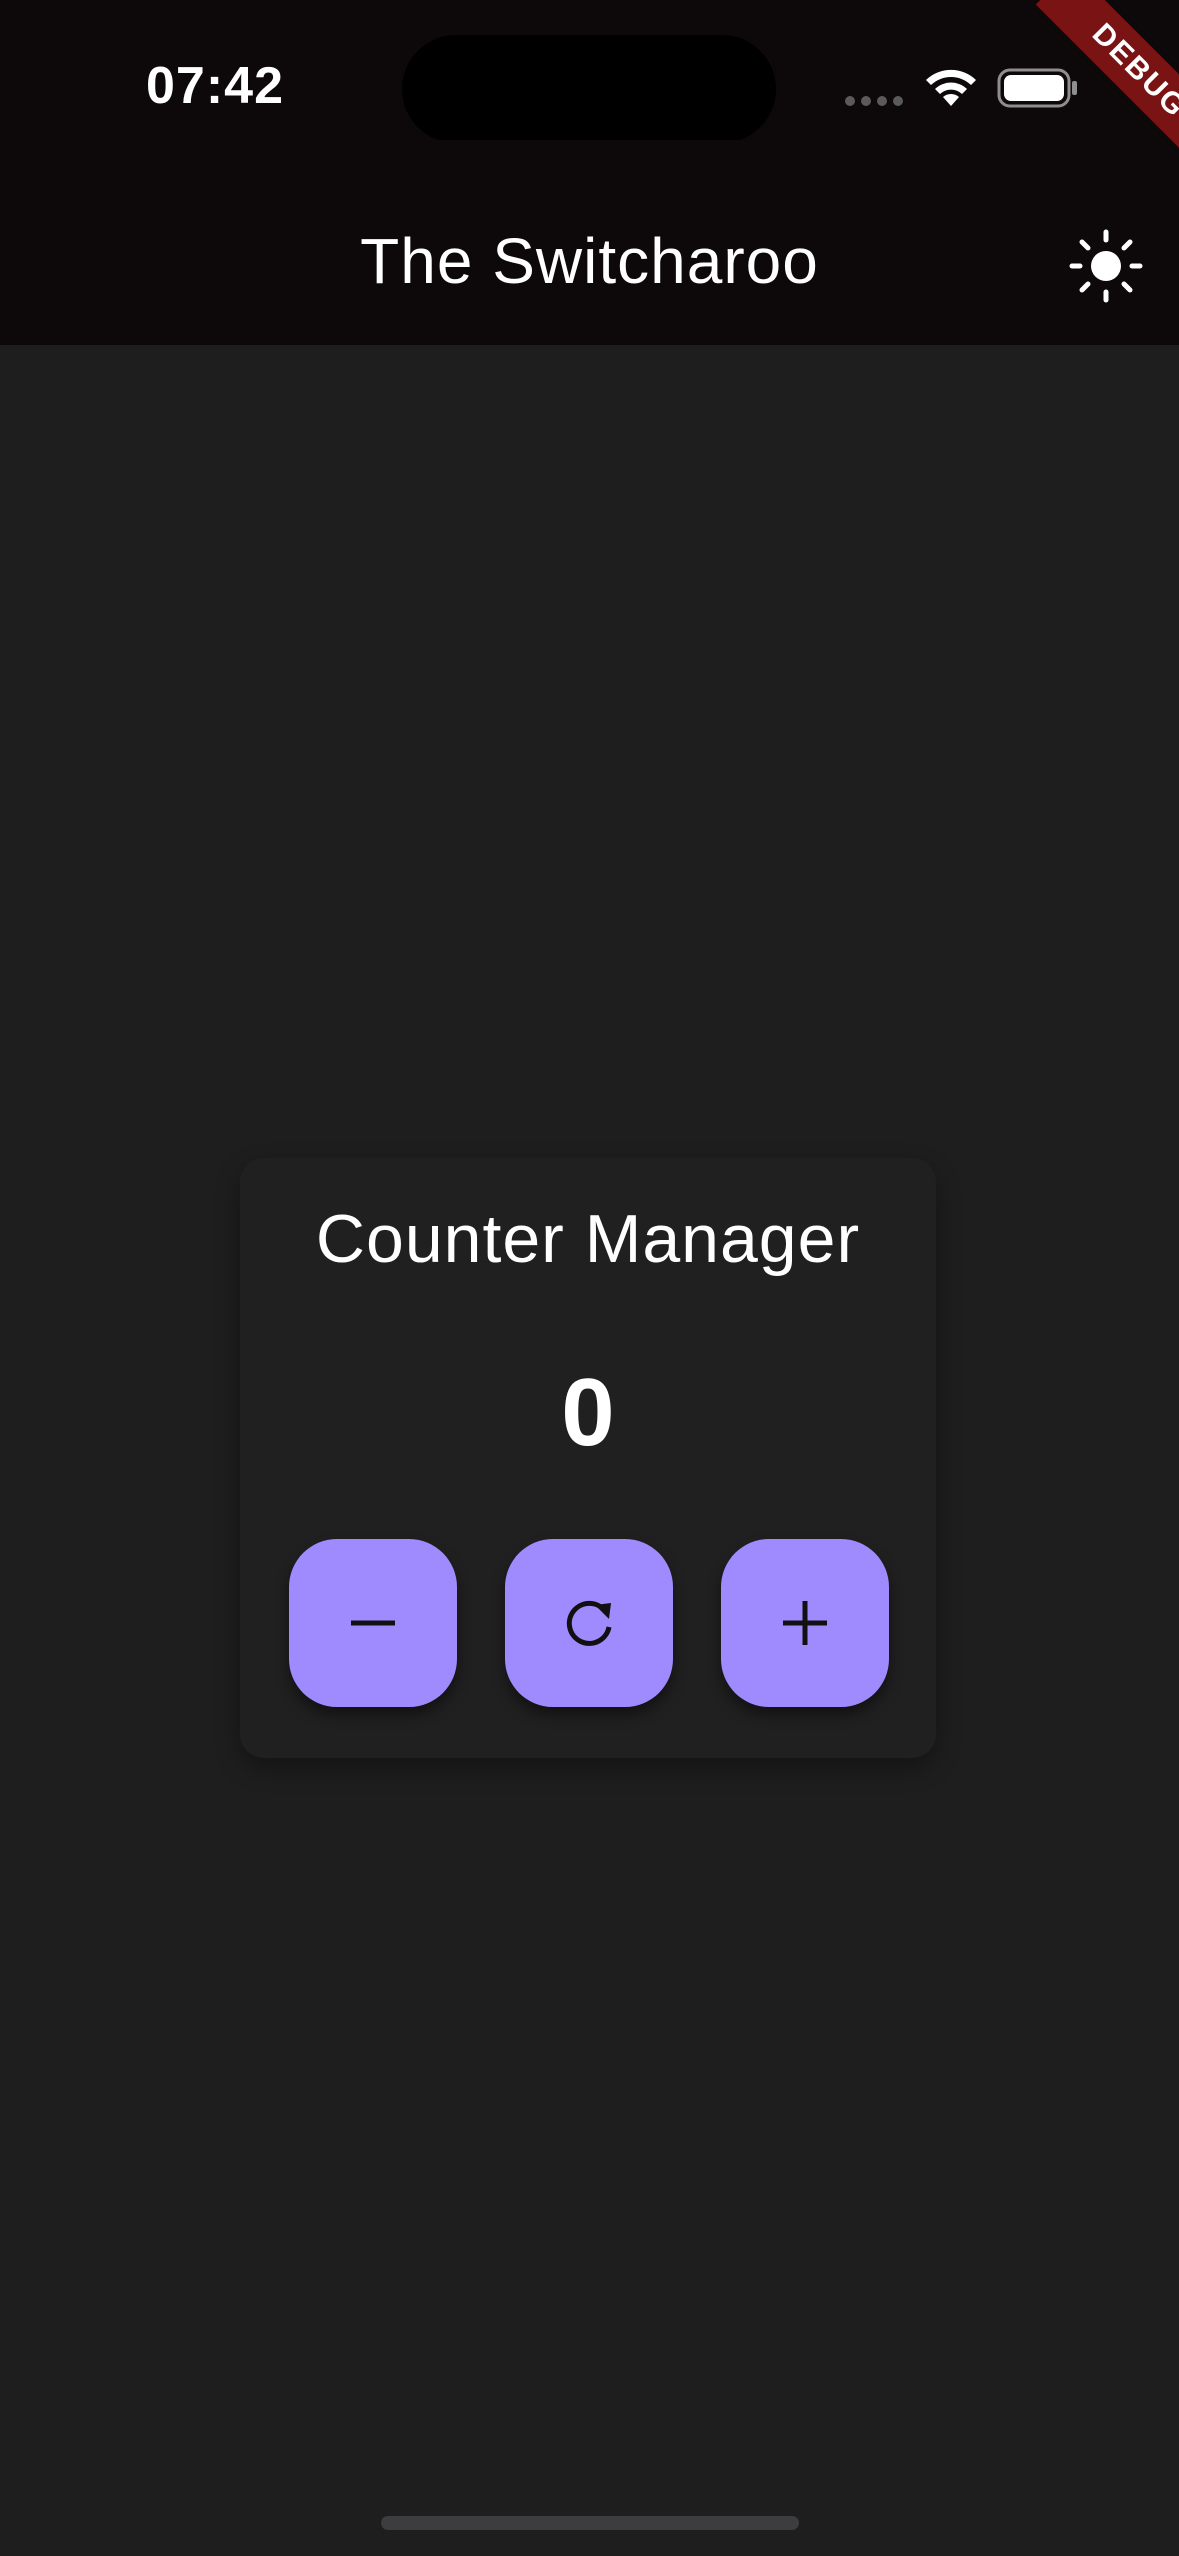  What do you see at coordinates (1107, 87) in the screenshot?
I see `debug-label: DEBUG` at bounding box center [1107, 87].